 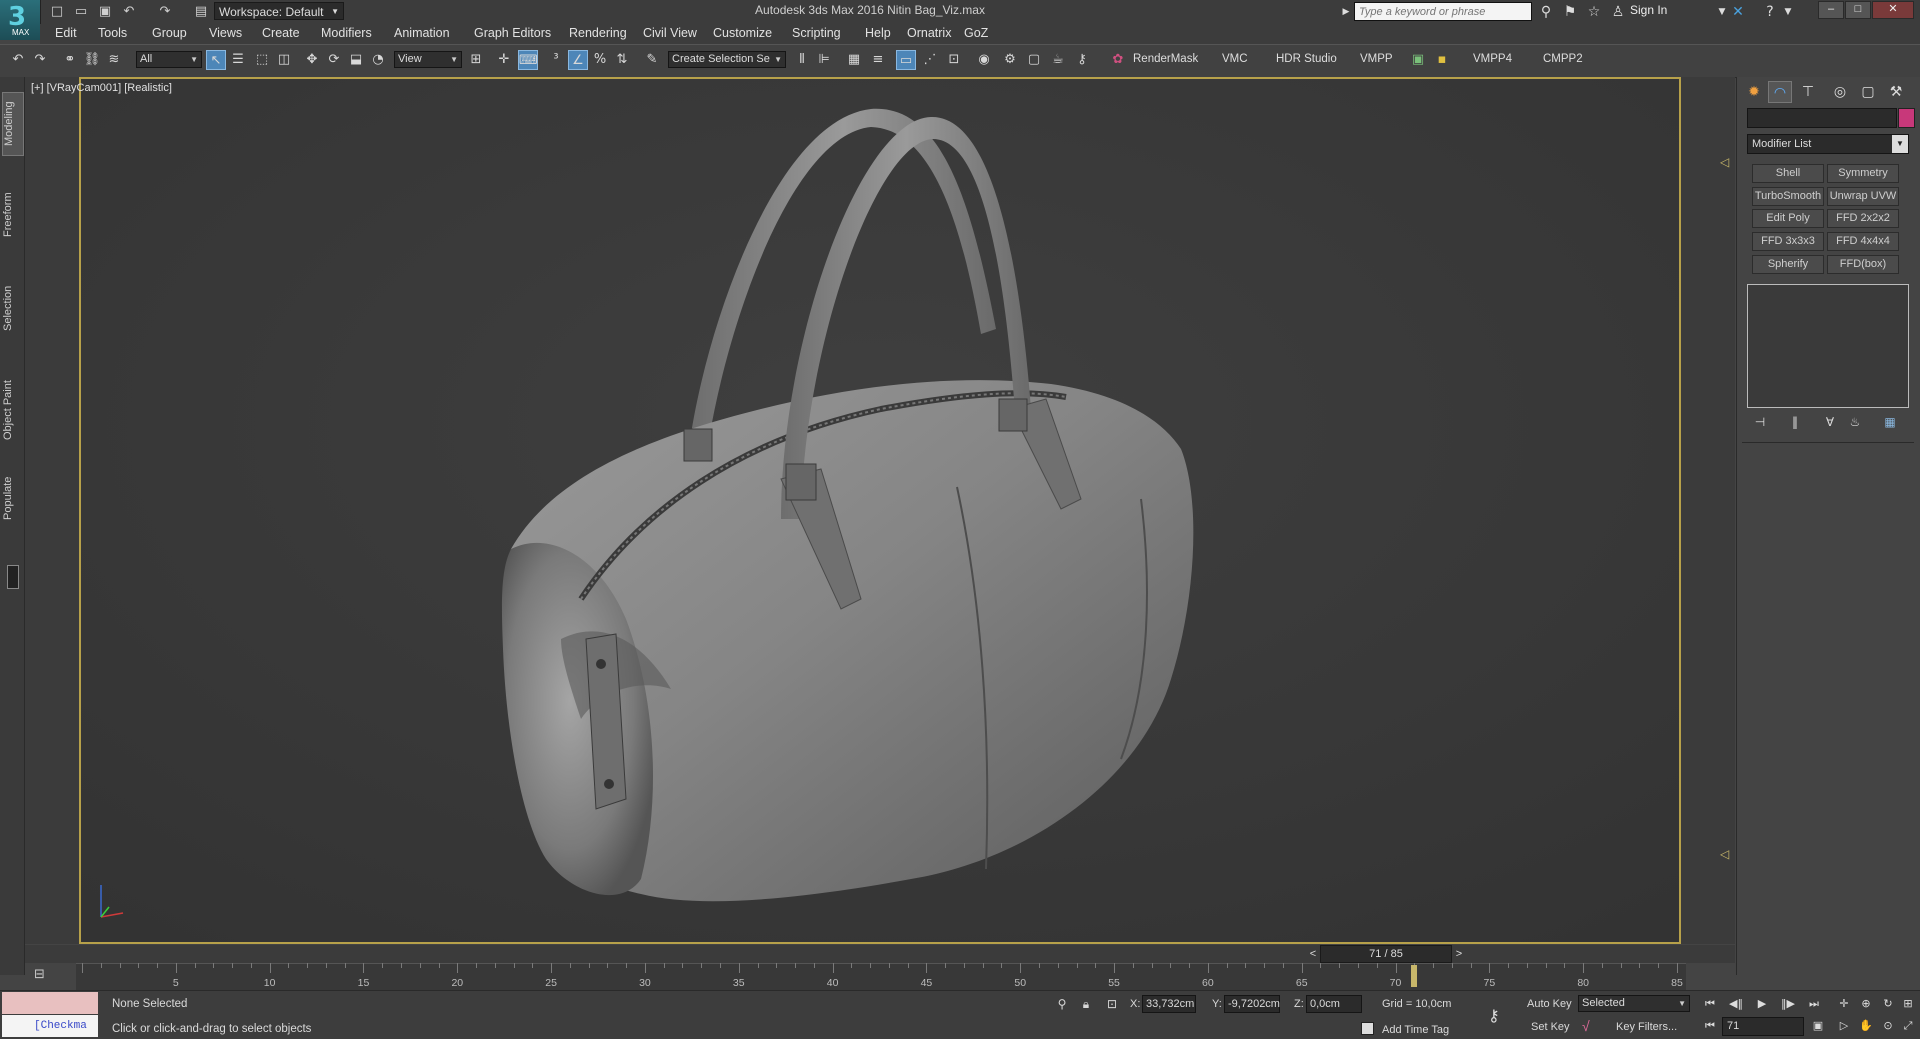 What do you see at coordinates (1831, 10) in the screenshot?
I see `minimize-button: –` at bounding box center [1831, 10].